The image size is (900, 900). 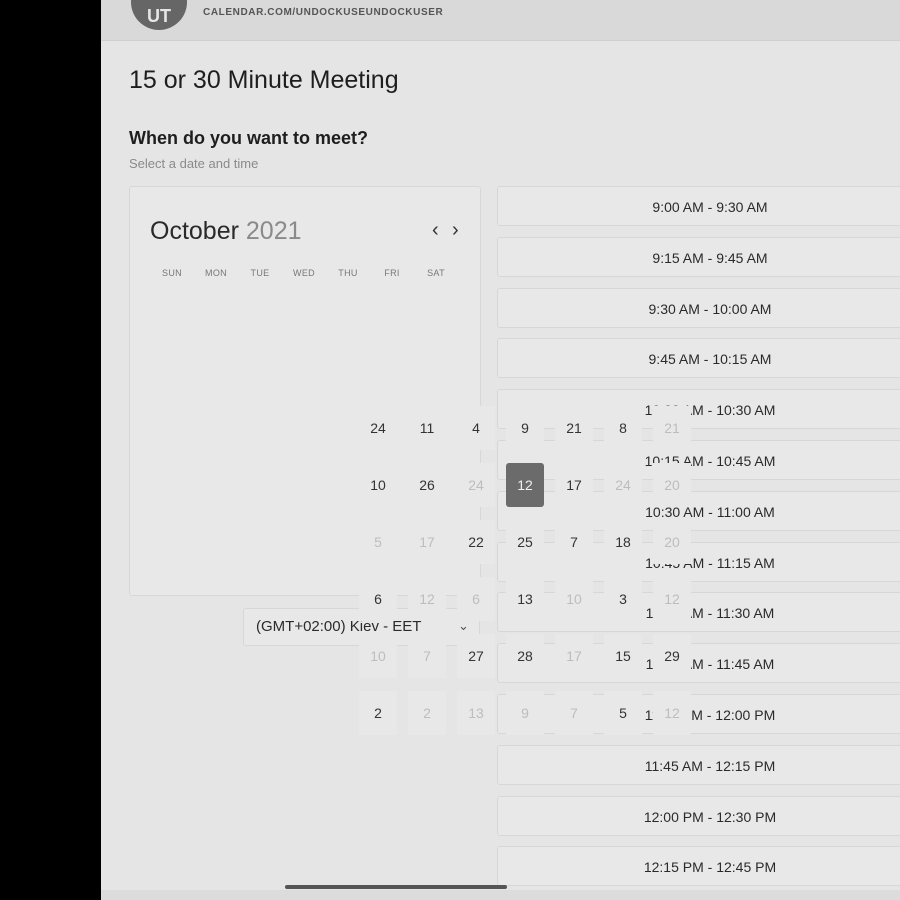 I want to click on calendar-day: 3, so click(x=623, y=599).